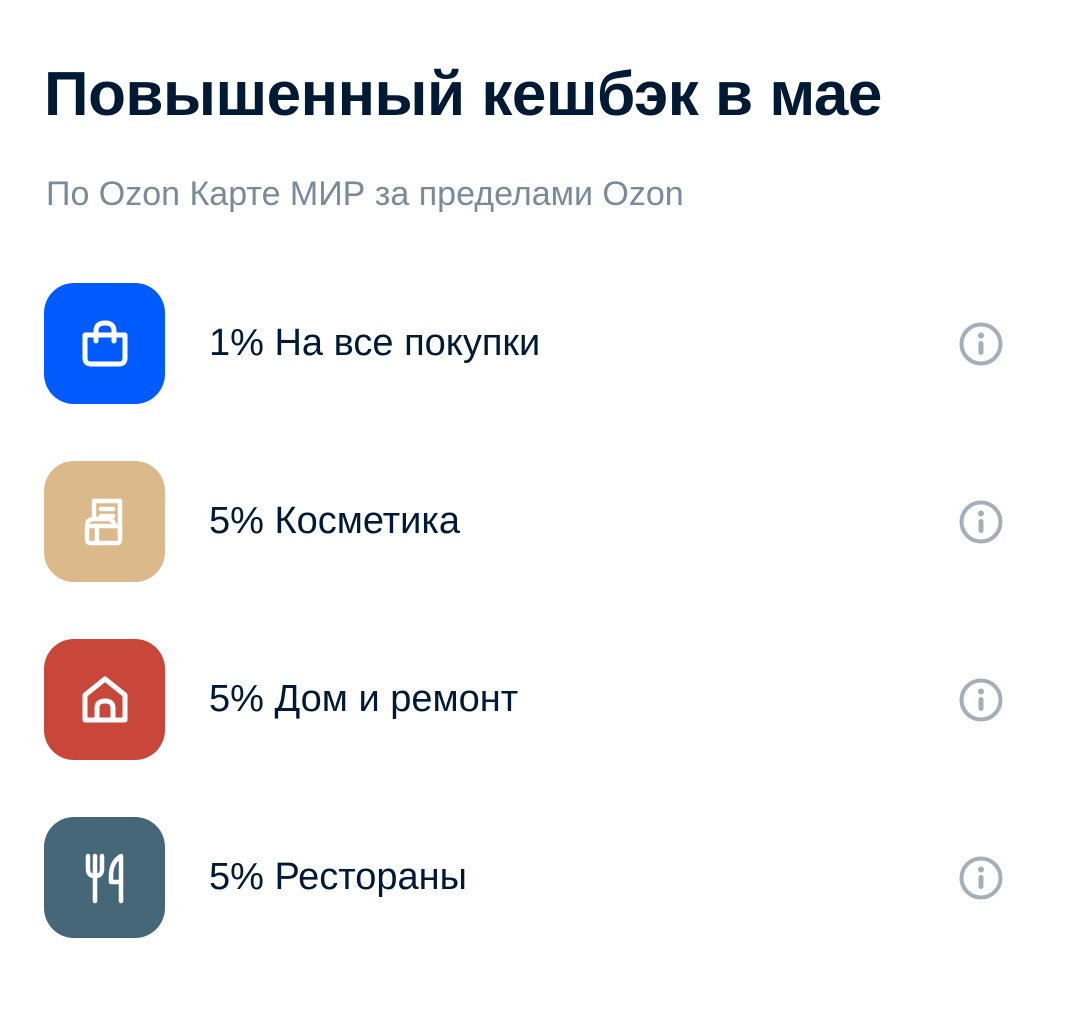 Image resolution: width=1080 pixels, height=1016 pixels. Describe the element at coordinates (365, 194) in the screenshot. I see `page-subtitle: По Ozon Карте МИР за пределами Ozon` at that location.